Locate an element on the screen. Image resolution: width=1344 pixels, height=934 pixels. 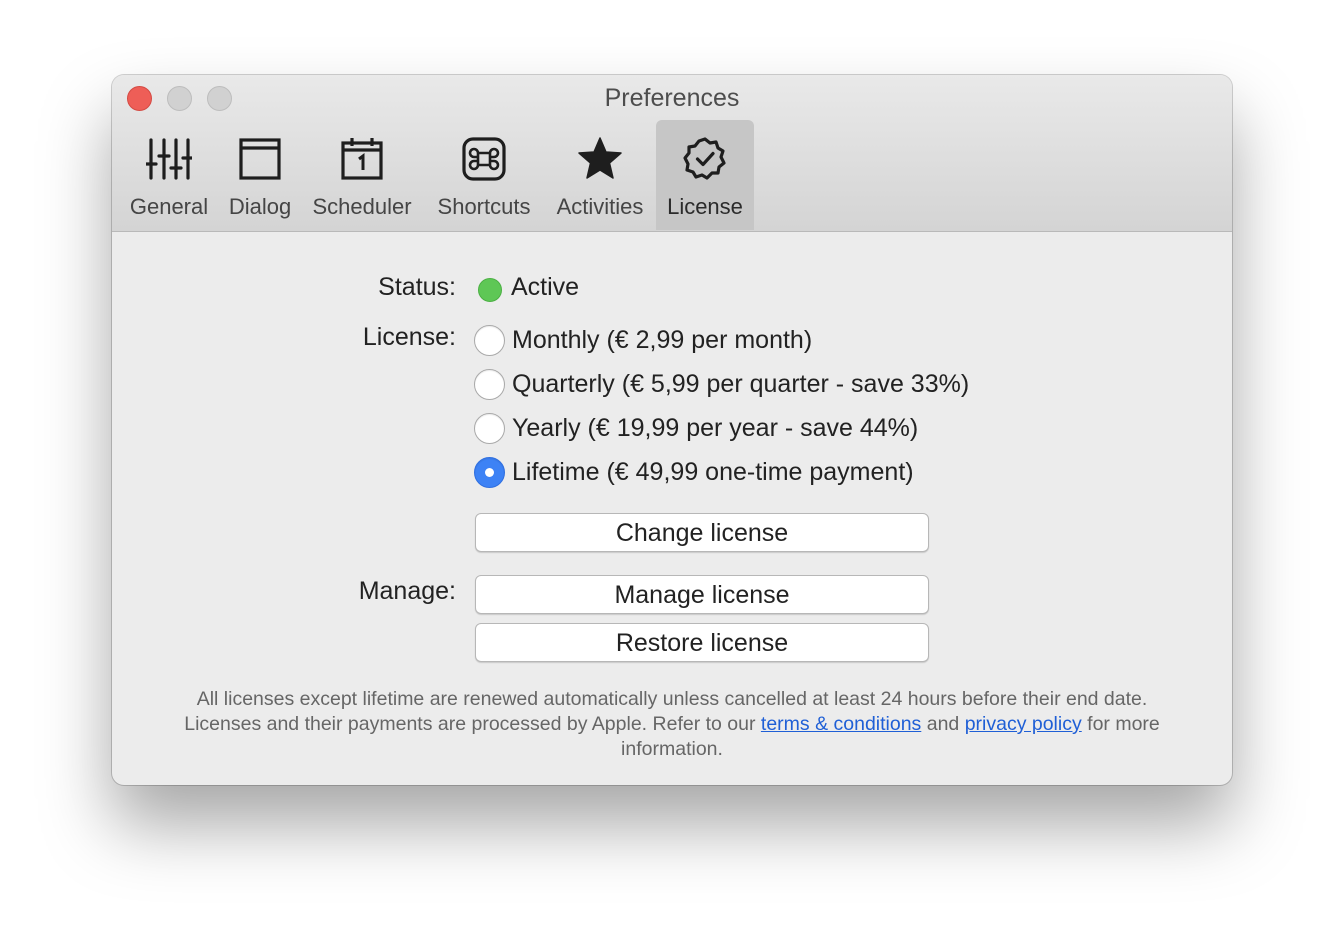
tab-general: General is located at coordinates (169, 175).